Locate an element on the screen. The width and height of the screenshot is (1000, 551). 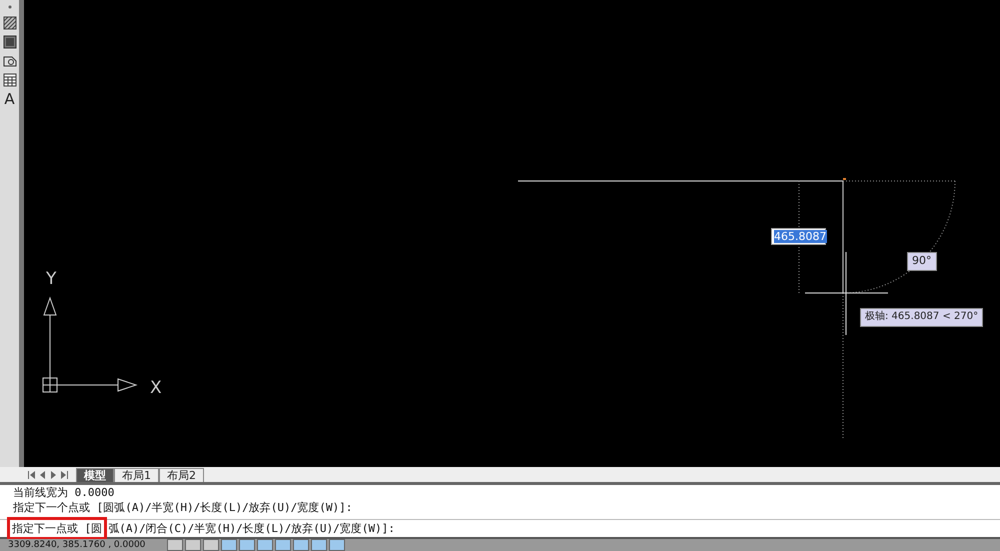
coordinates-readout: 3309.8240, 385.1760 , 0.0000 is located at coordinates (77, 545).